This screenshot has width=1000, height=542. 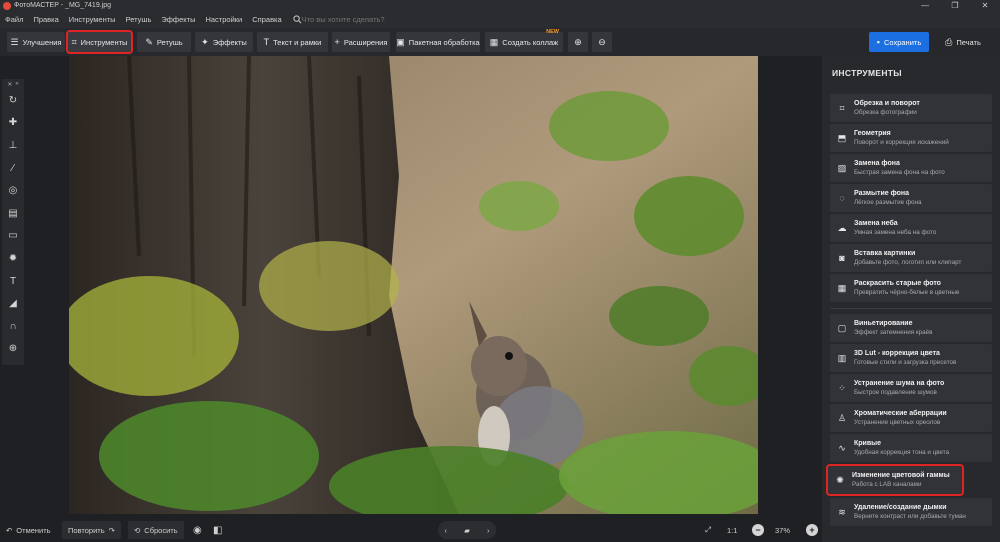 What do you see at coordinates (266, 19) in the screenshot?
I see `menu-help: Справка` at bounding box center [266, 19].